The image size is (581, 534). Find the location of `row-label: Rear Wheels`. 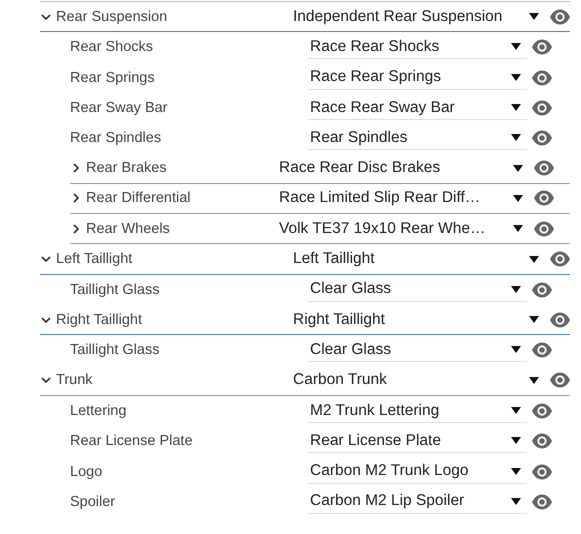

row-label: Rear Wheels is located at coordinates (128, 228).